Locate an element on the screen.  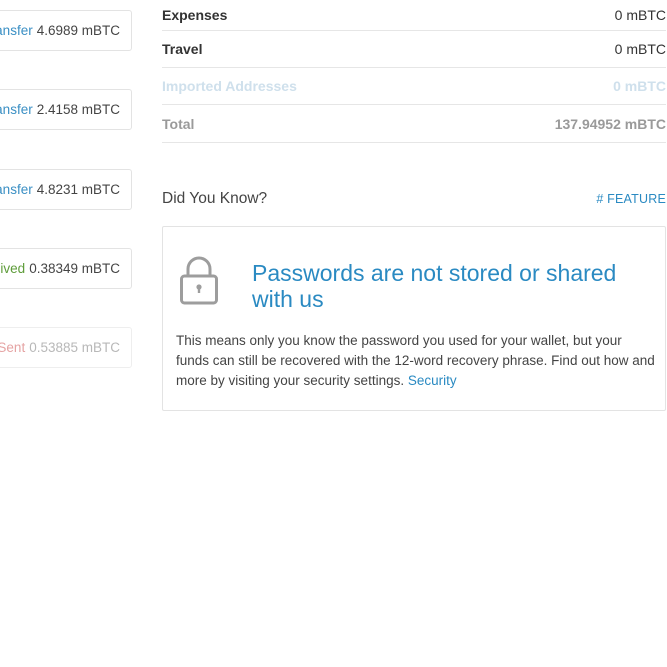
lock-icon is located at coordinates (199, 280).